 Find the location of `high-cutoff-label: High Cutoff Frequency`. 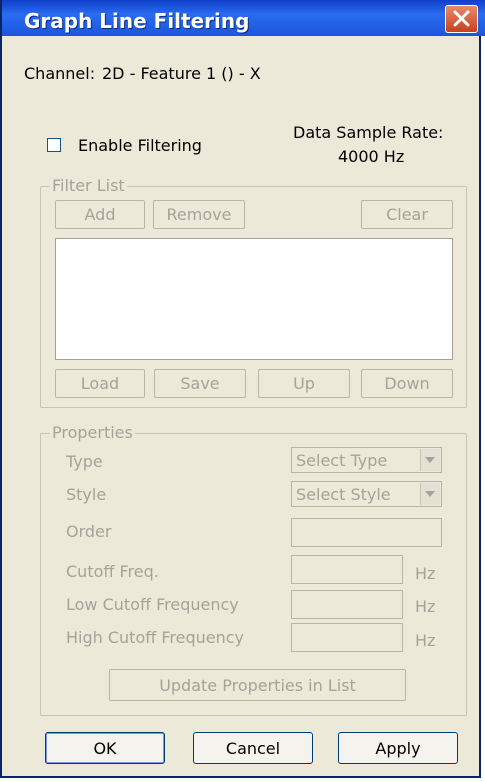

high-cutoff-label: High Cutoff Frequency is located at coordinates (155, 637).